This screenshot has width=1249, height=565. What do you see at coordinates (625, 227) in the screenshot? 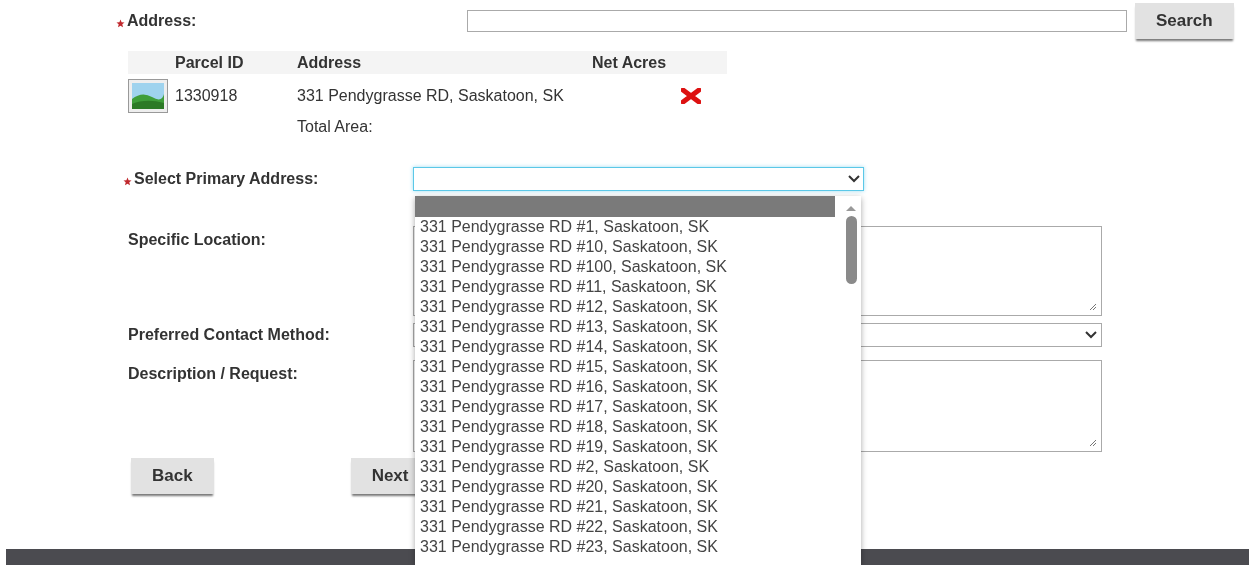
I see `dropdown-option: 331 Pendygrasse RD #1, Saskatoon, SK` at bounding box center [625, 227].